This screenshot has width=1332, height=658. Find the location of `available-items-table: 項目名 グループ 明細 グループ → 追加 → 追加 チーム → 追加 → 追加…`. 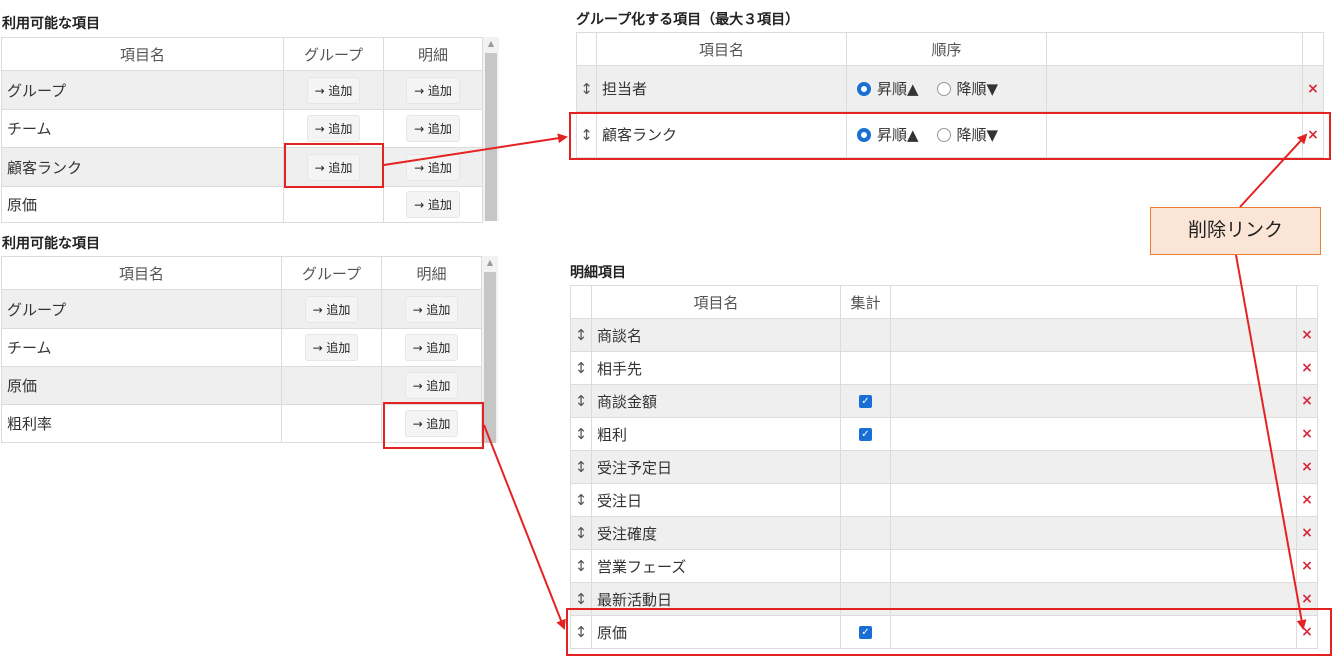

available-items-table: 項目名 グループ 明細 グループ → 追加 → 追加 チーム → 追加 → 追加… is located at coordinates (242, 130).